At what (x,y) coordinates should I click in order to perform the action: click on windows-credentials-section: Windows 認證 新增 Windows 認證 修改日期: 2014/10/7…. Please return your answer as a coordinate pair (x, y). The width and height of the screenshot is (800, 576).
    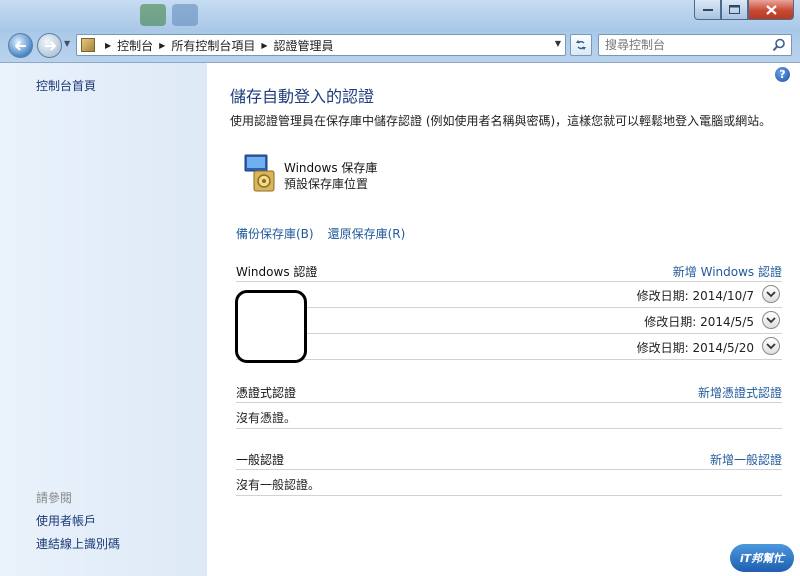
    Looking at the image, I should click on (509, 311).